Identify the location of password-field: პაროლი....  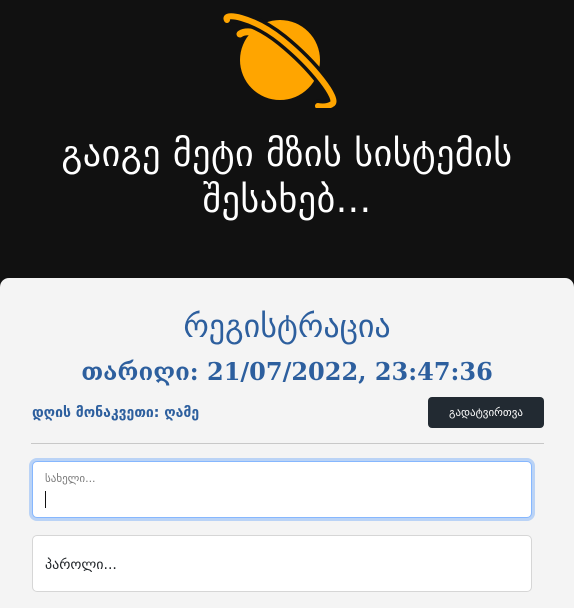
(282, 563).